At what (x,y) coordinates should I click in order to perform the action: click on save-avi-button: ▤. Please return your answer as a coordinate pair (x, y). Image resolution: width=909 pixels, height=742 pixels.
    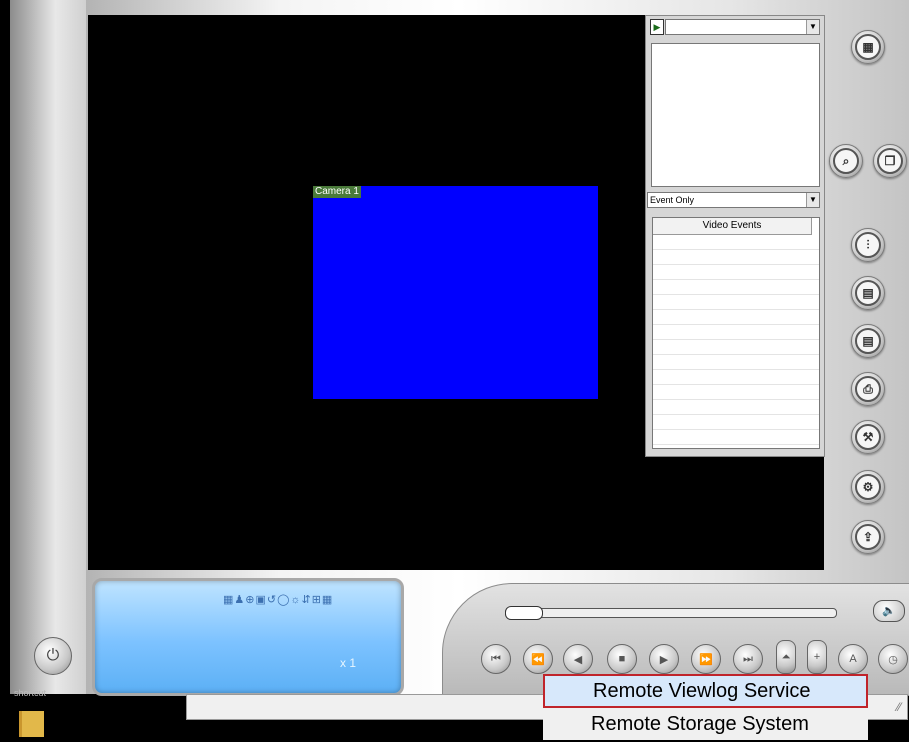
    Looking at the image, I should click on (868, 293).